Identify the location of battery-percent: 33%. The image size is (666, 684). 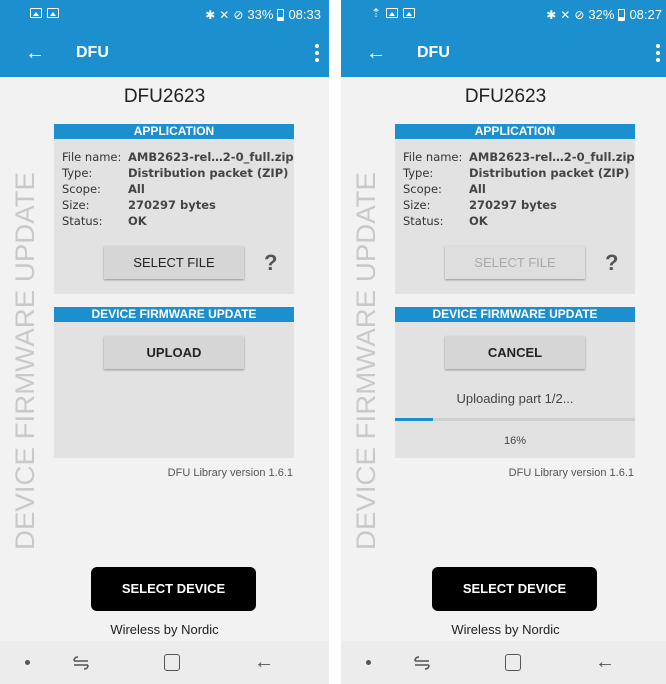
(260, 14).